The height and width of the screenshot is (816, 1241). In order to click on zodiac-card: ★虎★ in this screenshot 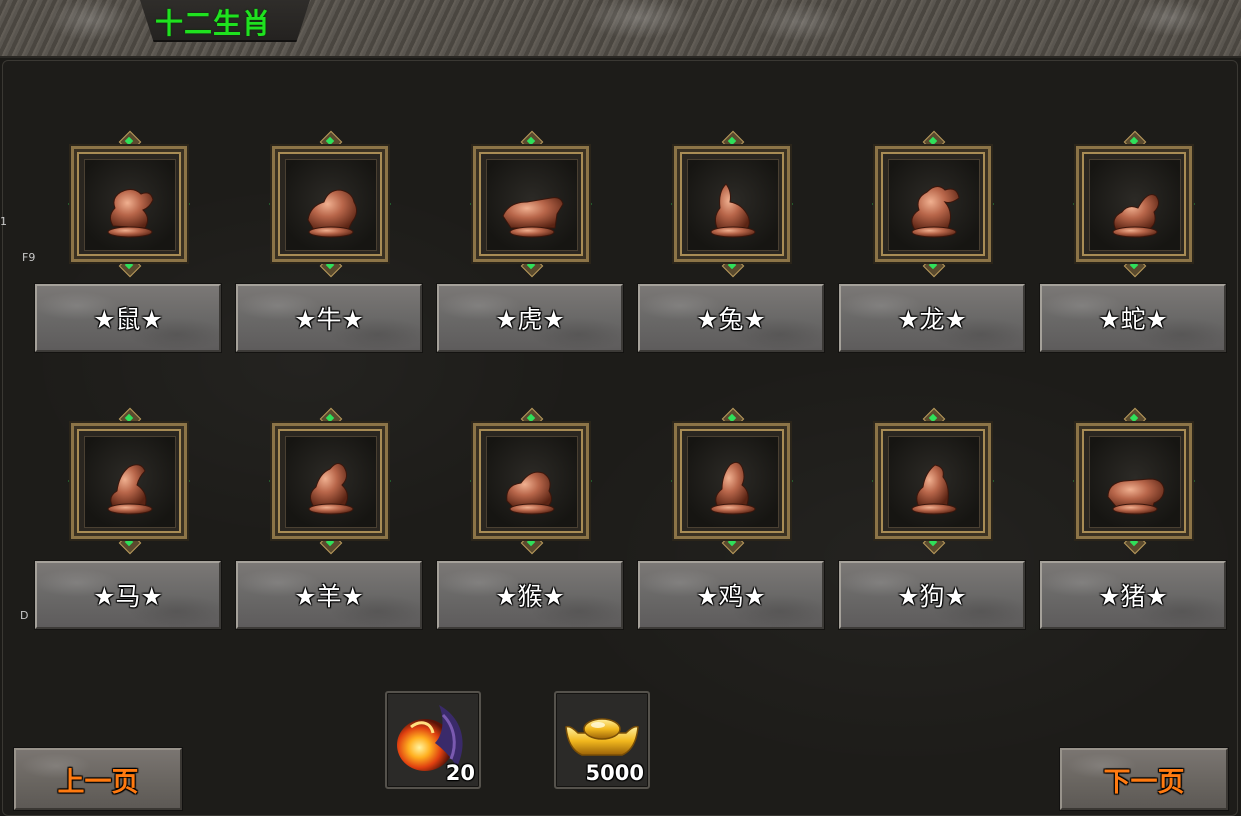, I will do `click(531, 247)`.